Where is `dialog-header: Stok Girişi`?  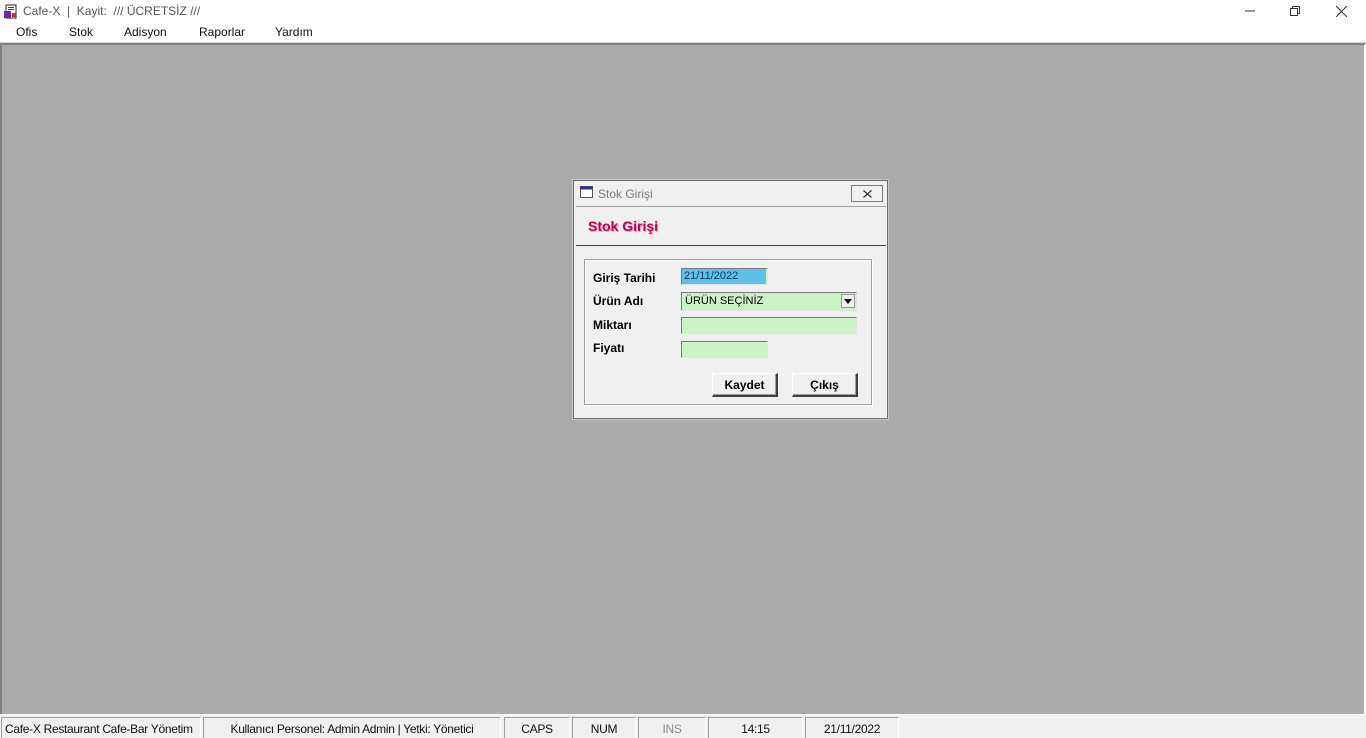 dialog-header: Stok Girişi is located at coordinates (731, 226).